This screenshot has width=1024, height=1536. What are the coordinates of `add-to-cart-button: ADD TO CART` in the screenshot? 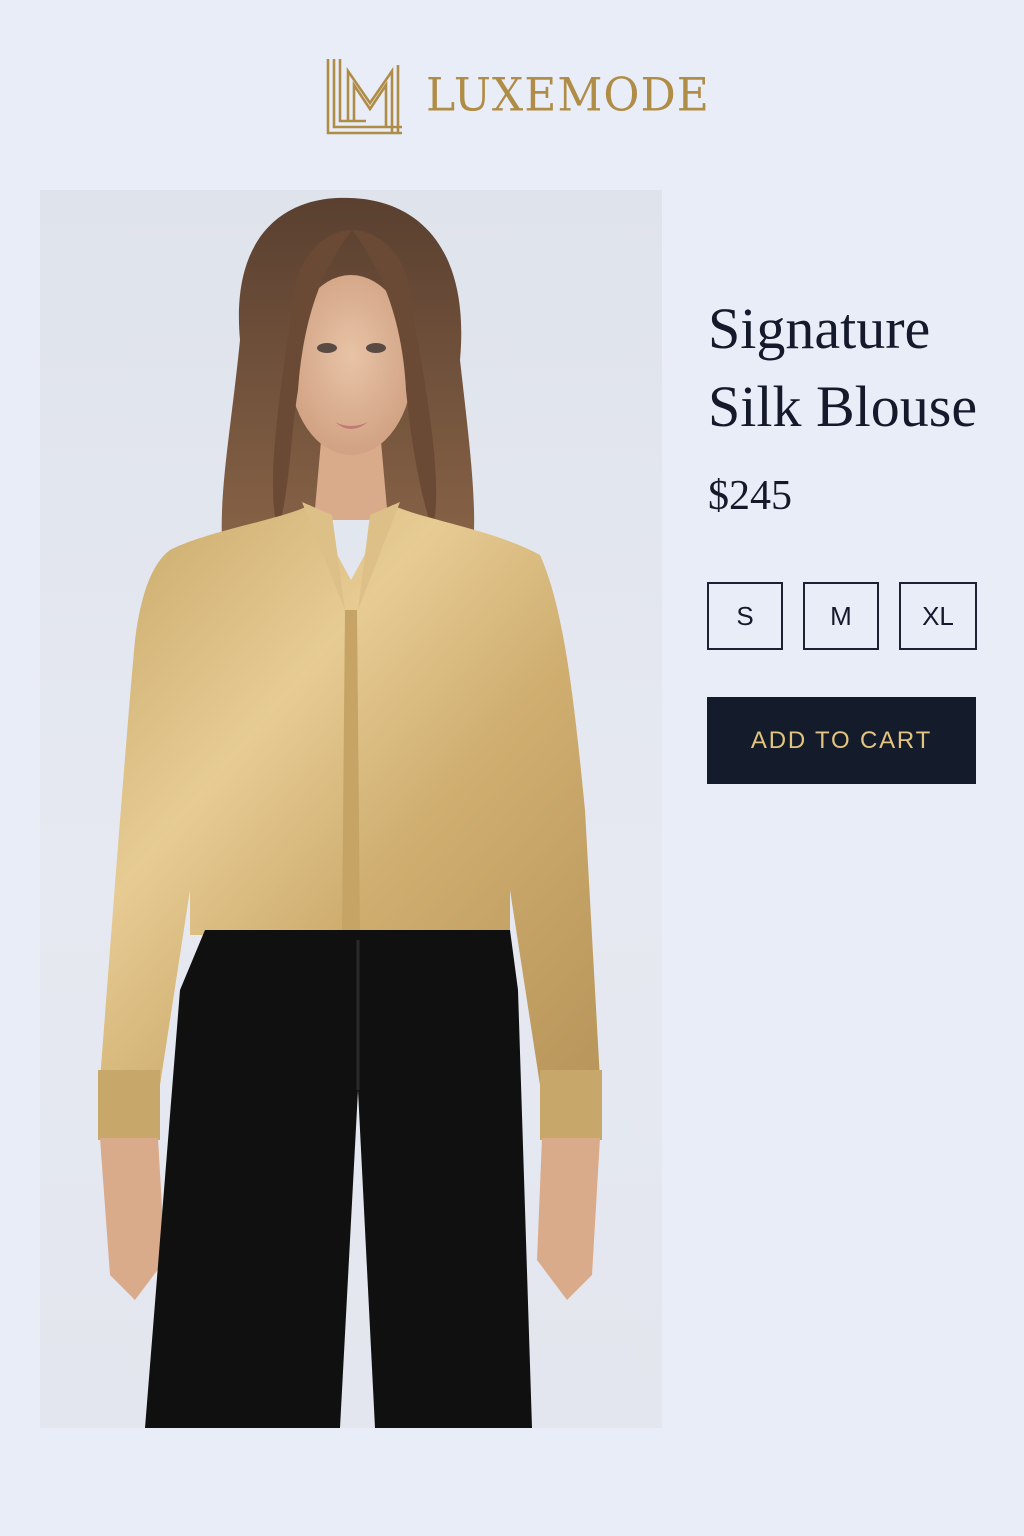 It's located at (841, 740).